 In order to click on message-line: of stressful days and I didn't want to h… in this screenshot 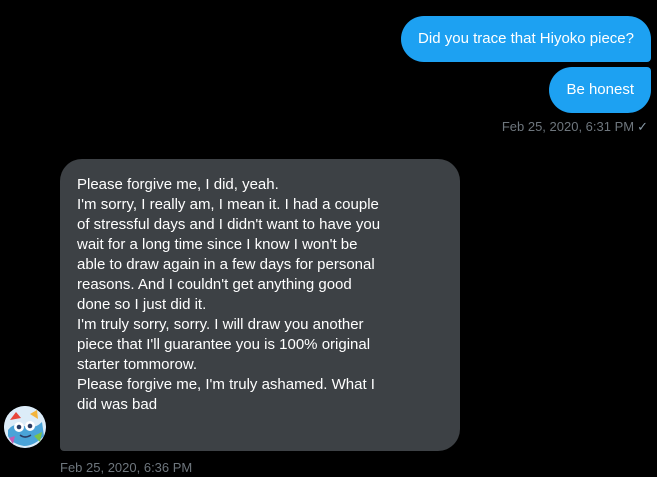, I will do `click(229, 224)`.